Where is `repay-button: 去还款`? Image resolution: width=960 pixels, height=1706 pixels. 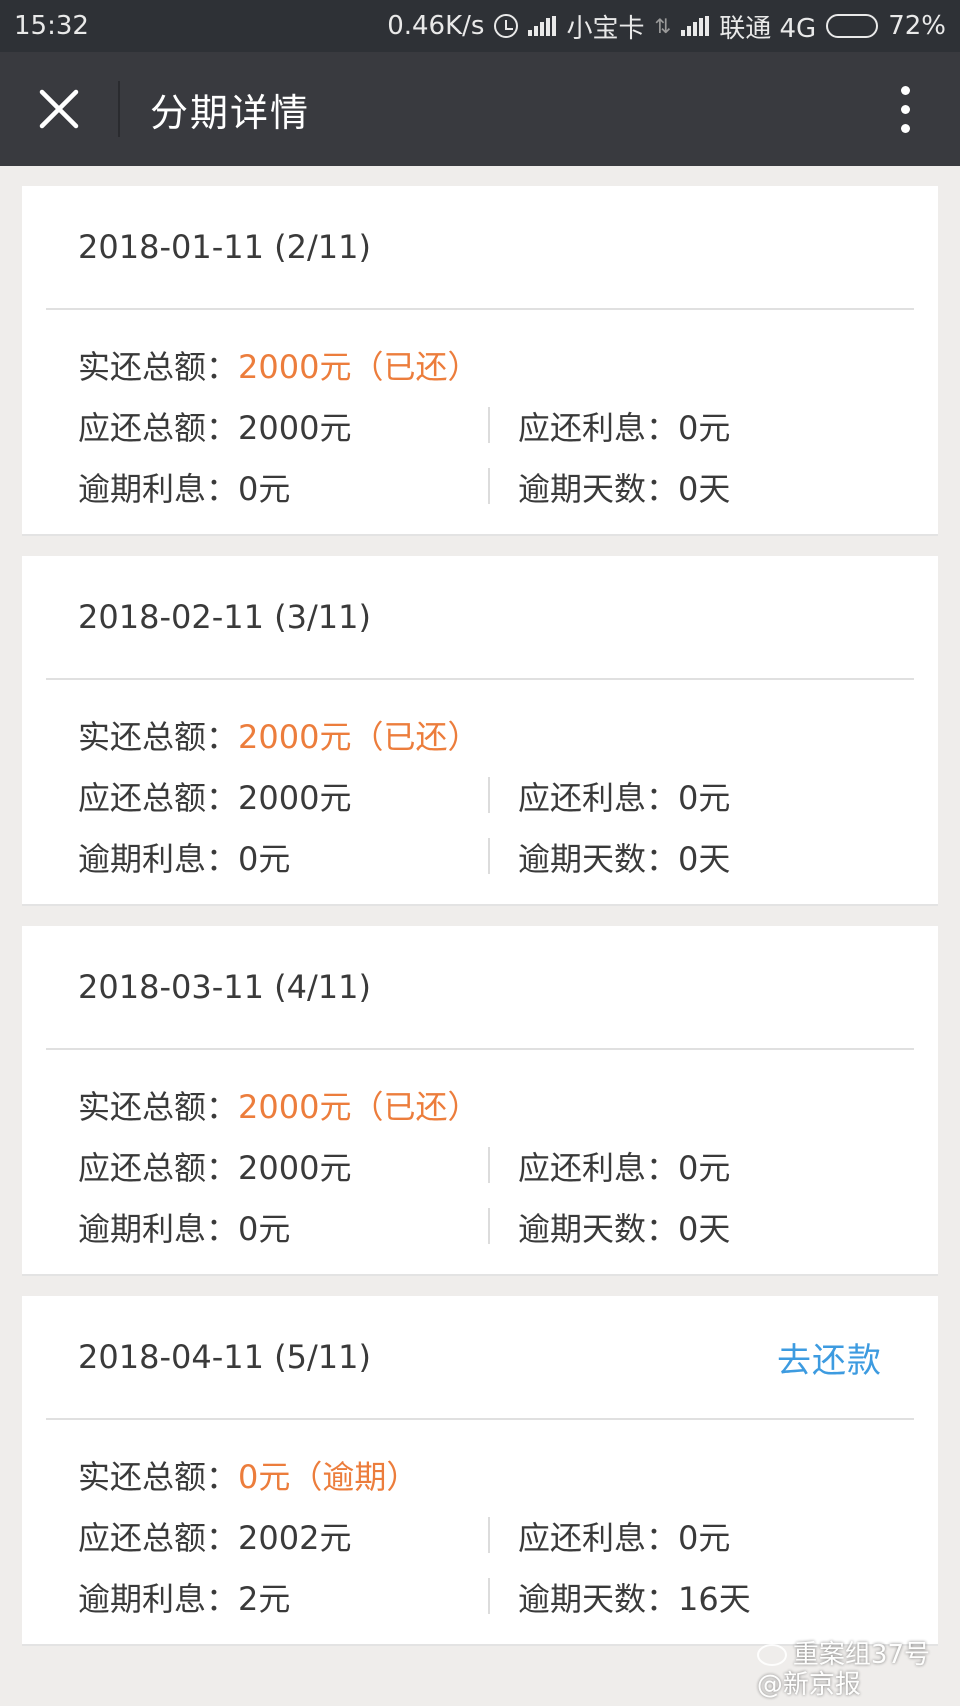 repay-button: 去还款 is located at coordinates (829, 1357).